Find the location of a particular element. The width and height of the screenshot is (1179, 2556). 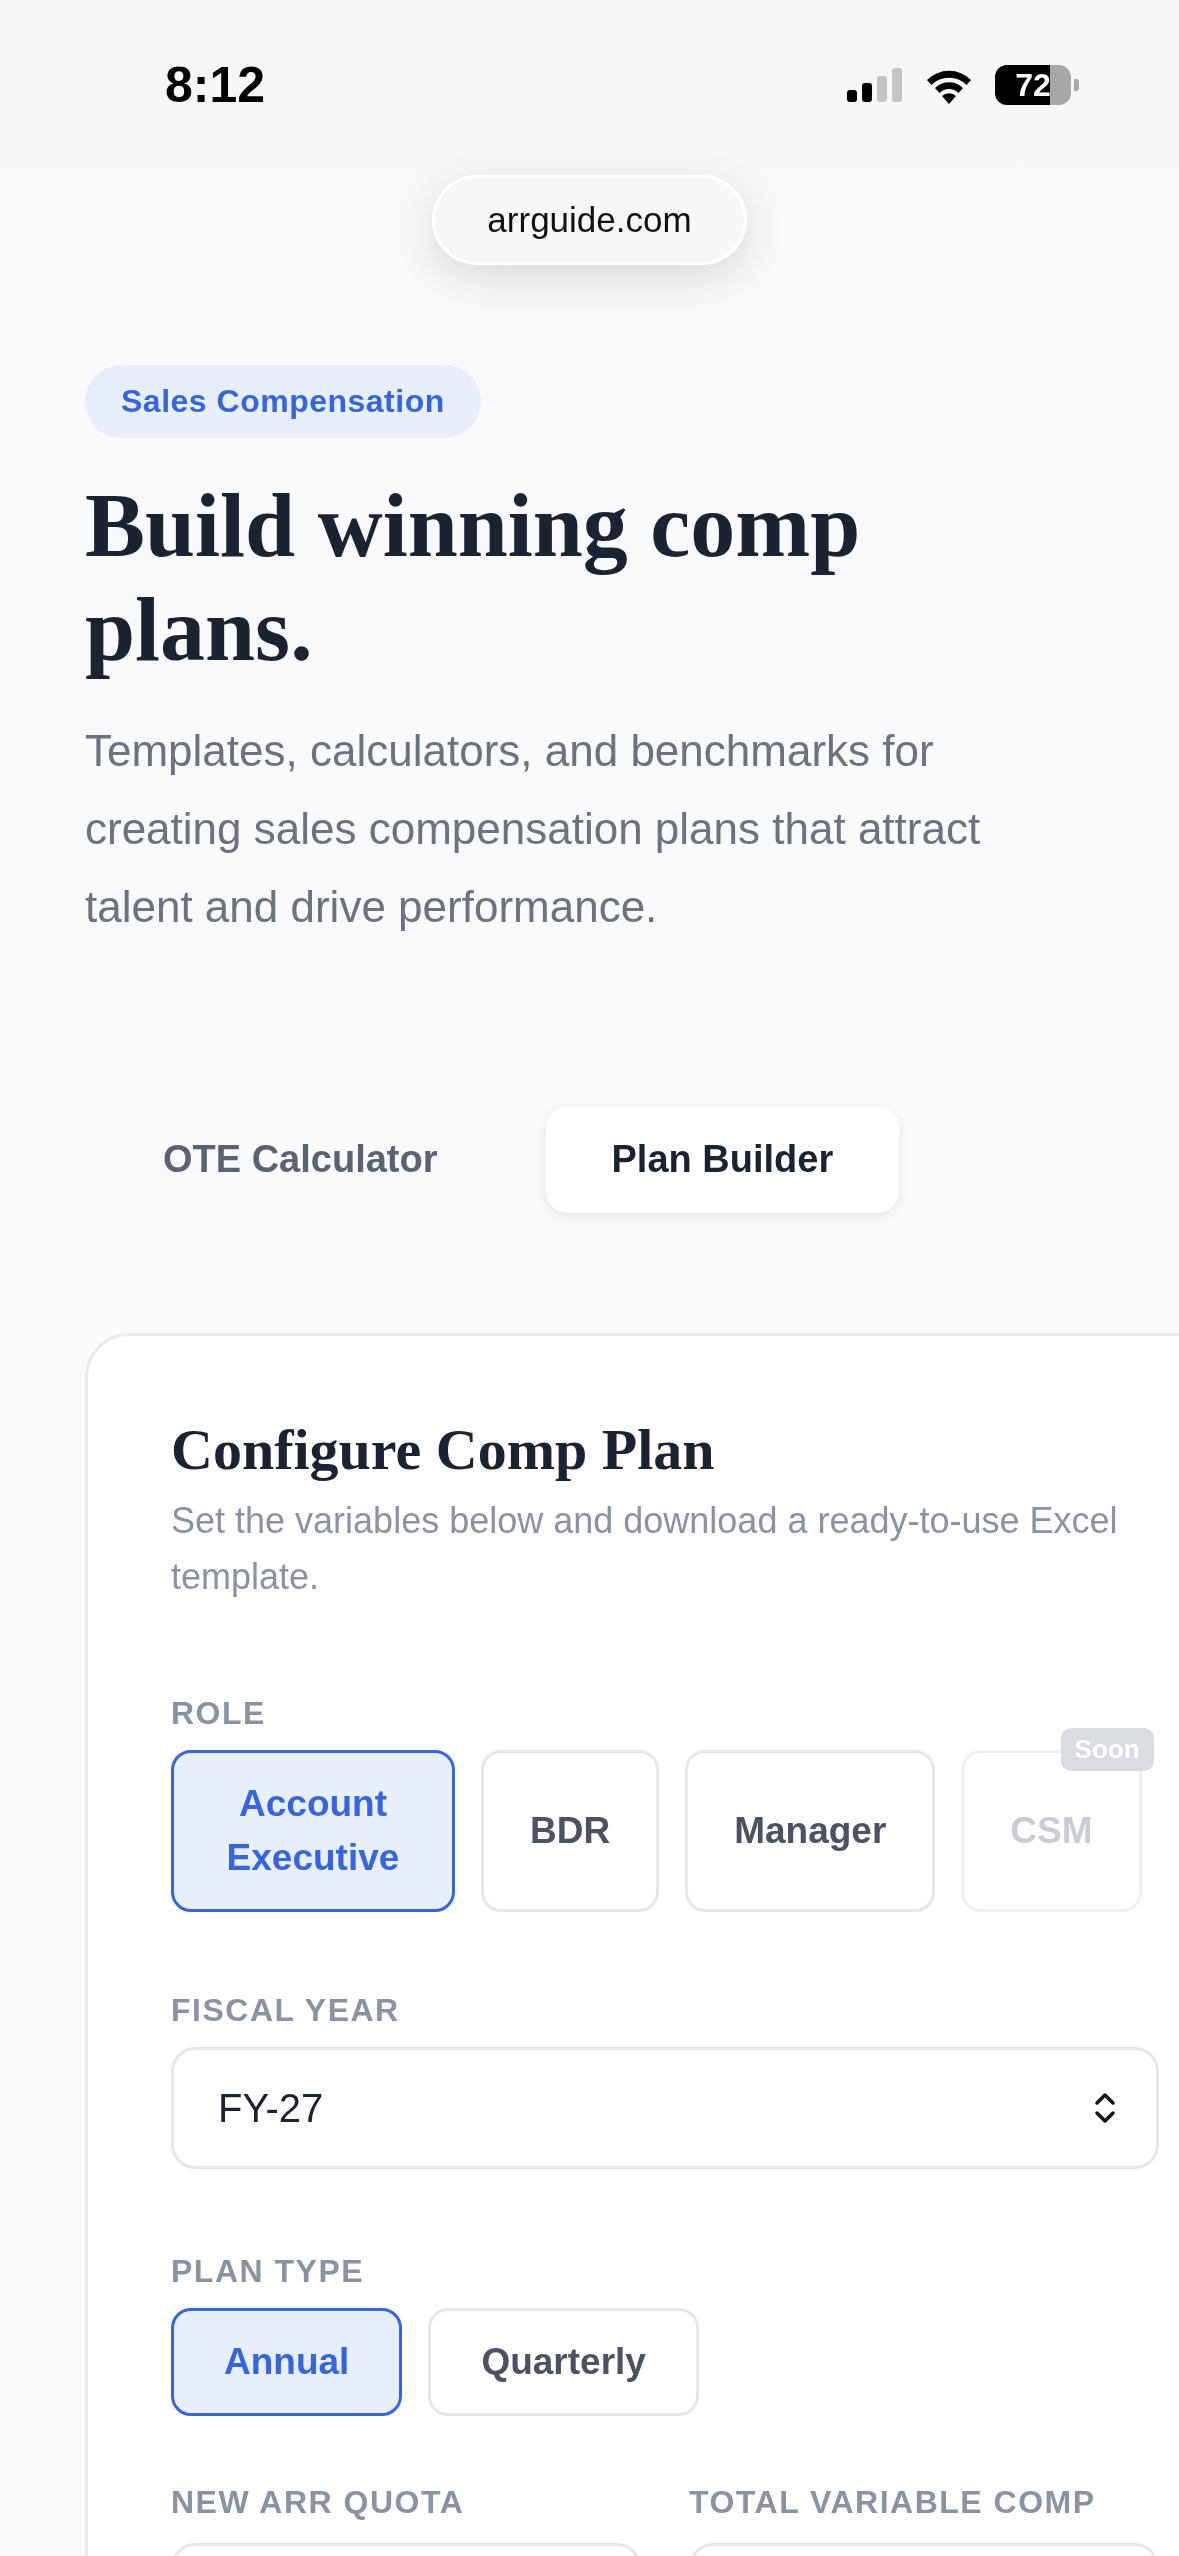

page-description: Templates, calculators, and benchmarks for creating sales compensation plans that attract talent and drive performance. is located at coordinates (533, 829).